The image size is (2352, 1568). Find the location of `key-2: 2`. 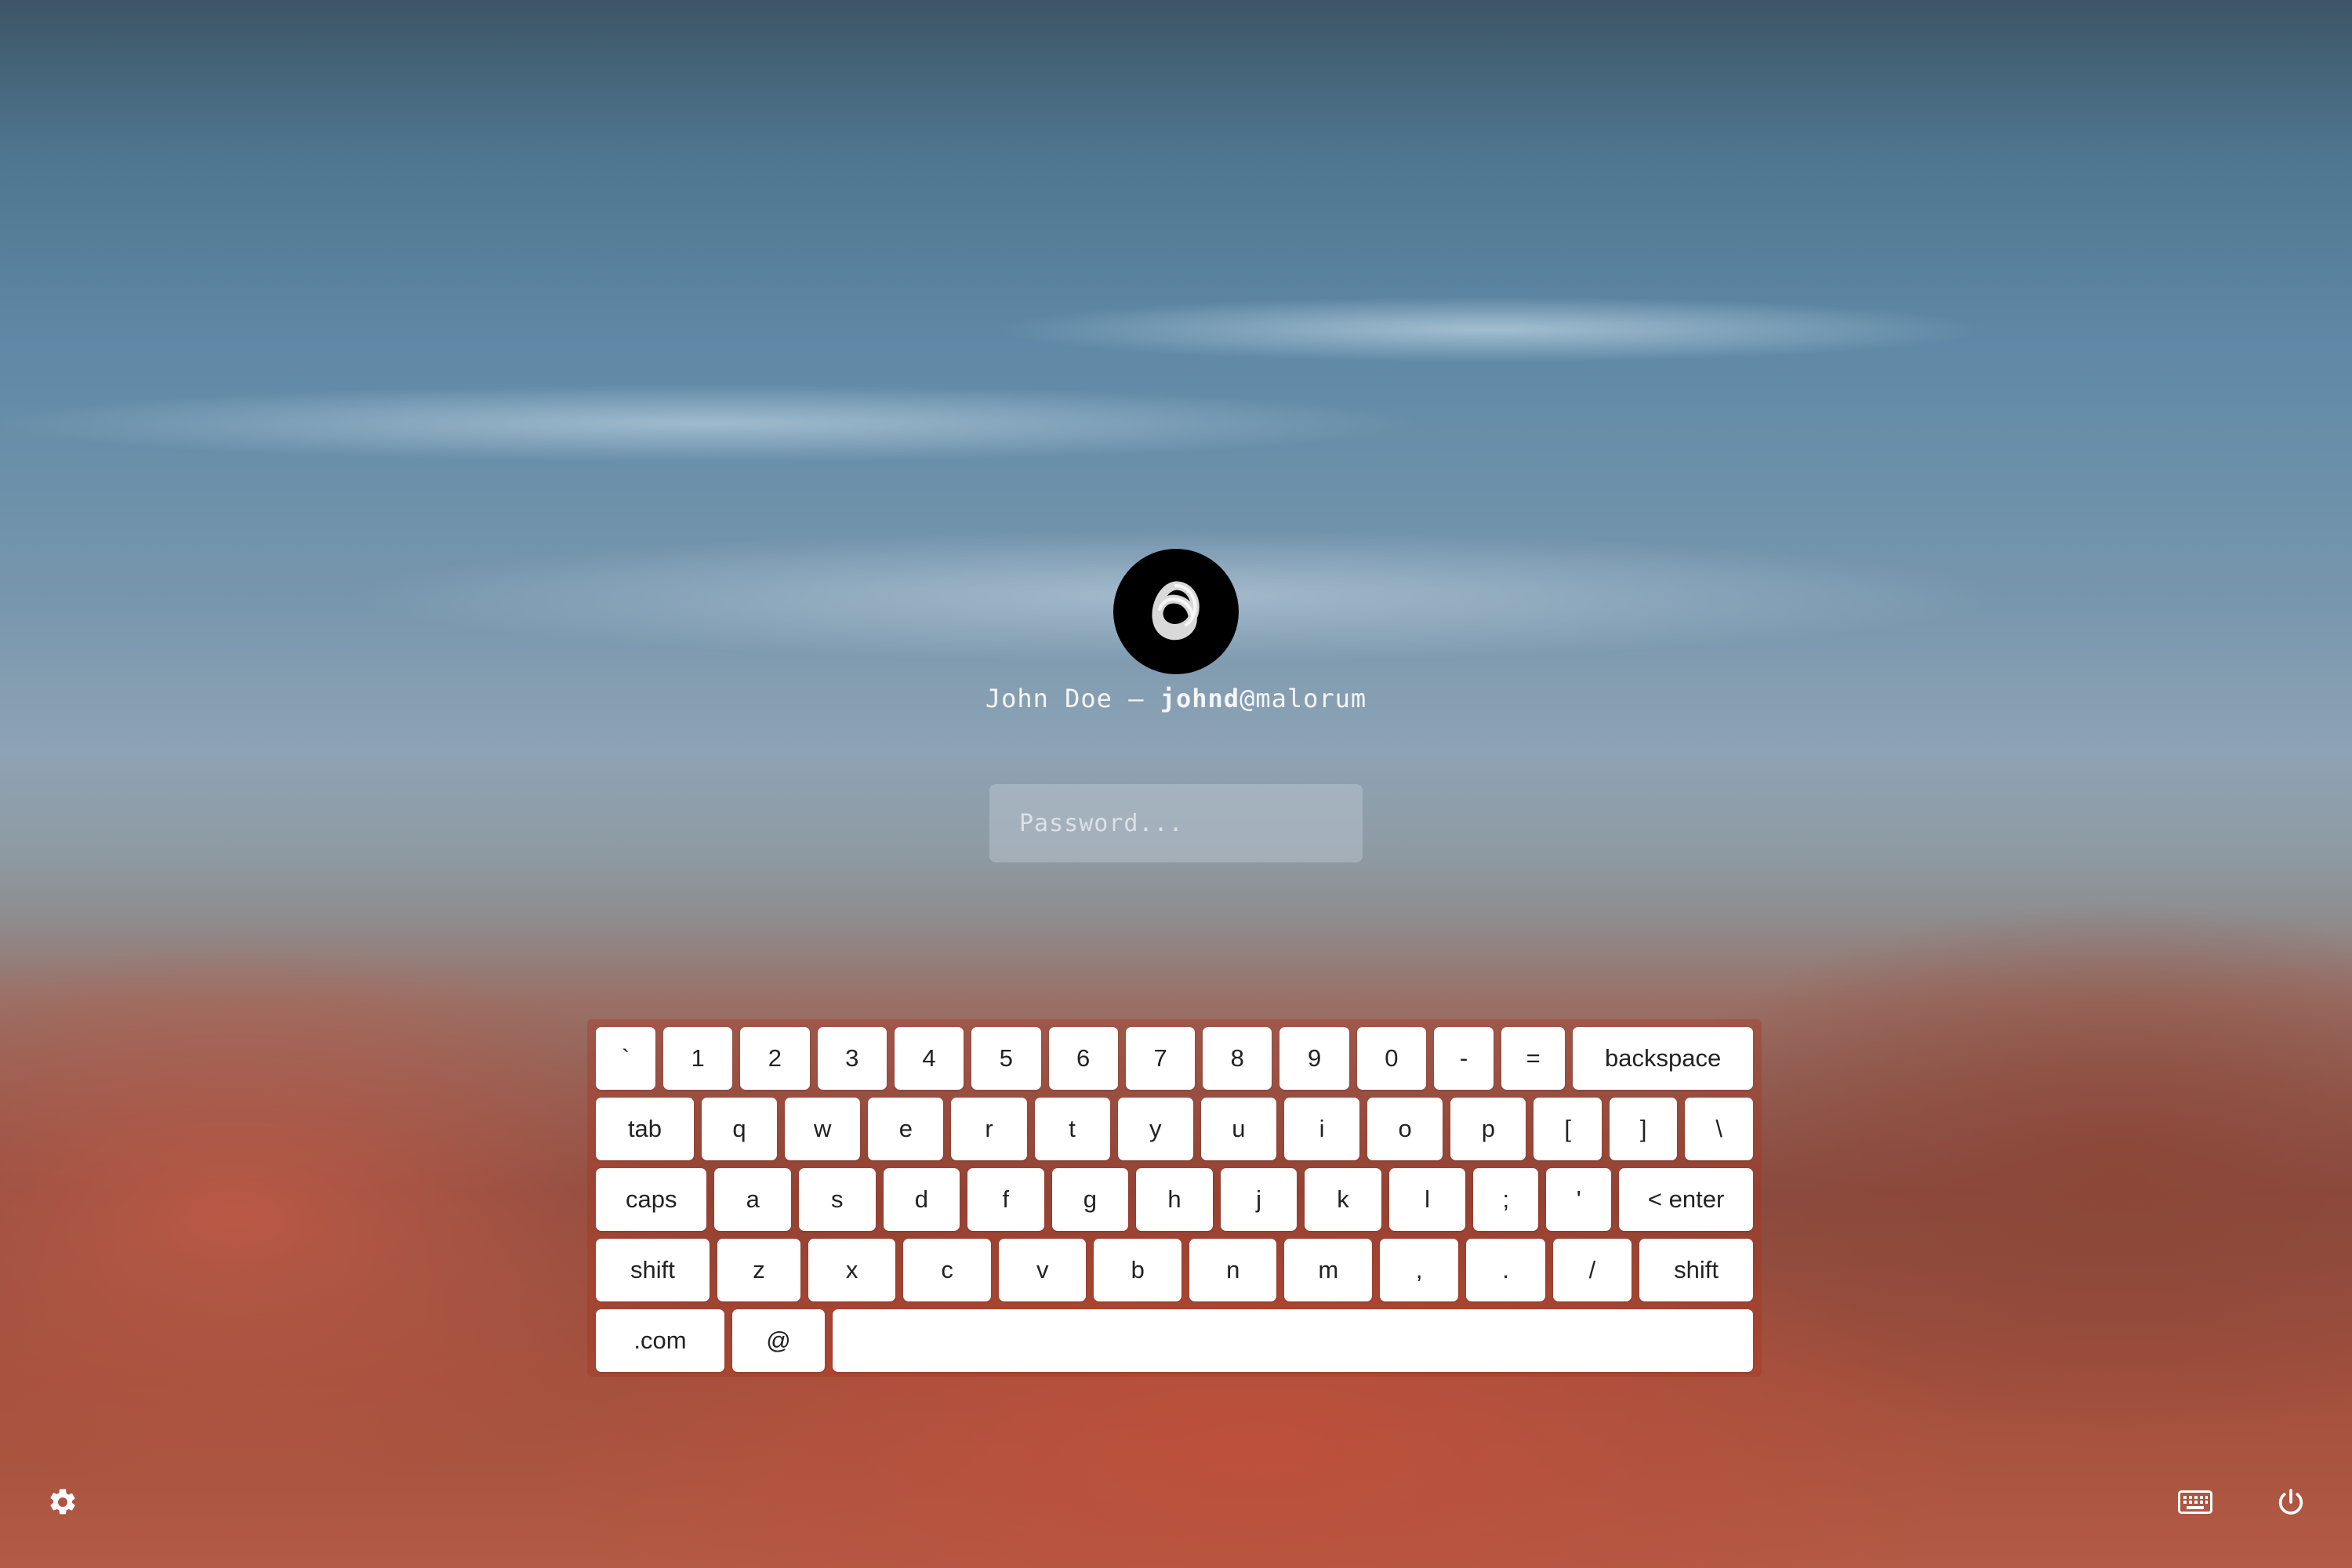

key-2: 2 is located at coordinates (775, 1058).